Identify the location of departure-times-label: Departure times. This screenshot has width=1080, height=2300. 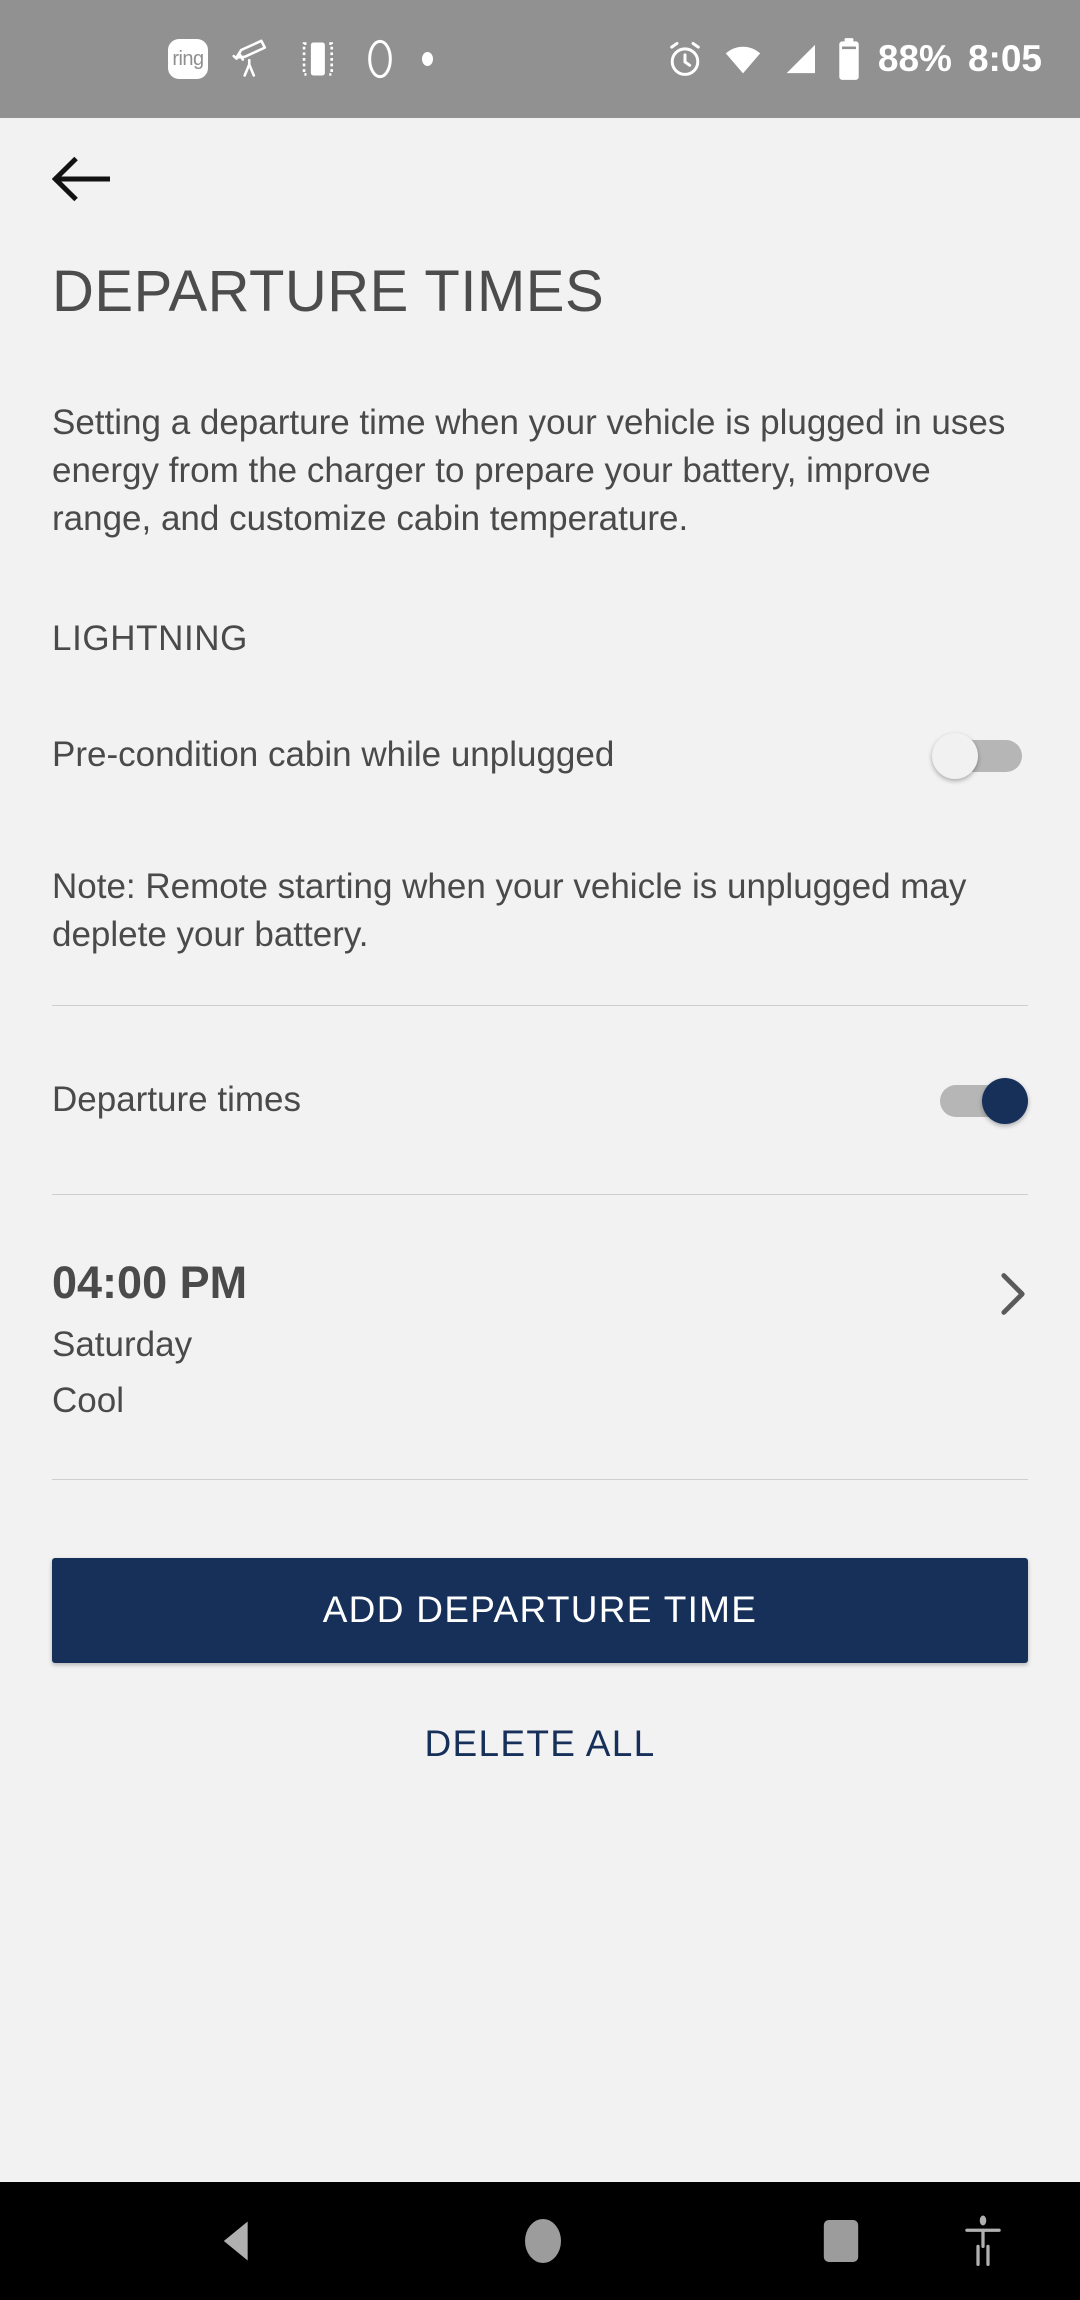
(176, 1099).